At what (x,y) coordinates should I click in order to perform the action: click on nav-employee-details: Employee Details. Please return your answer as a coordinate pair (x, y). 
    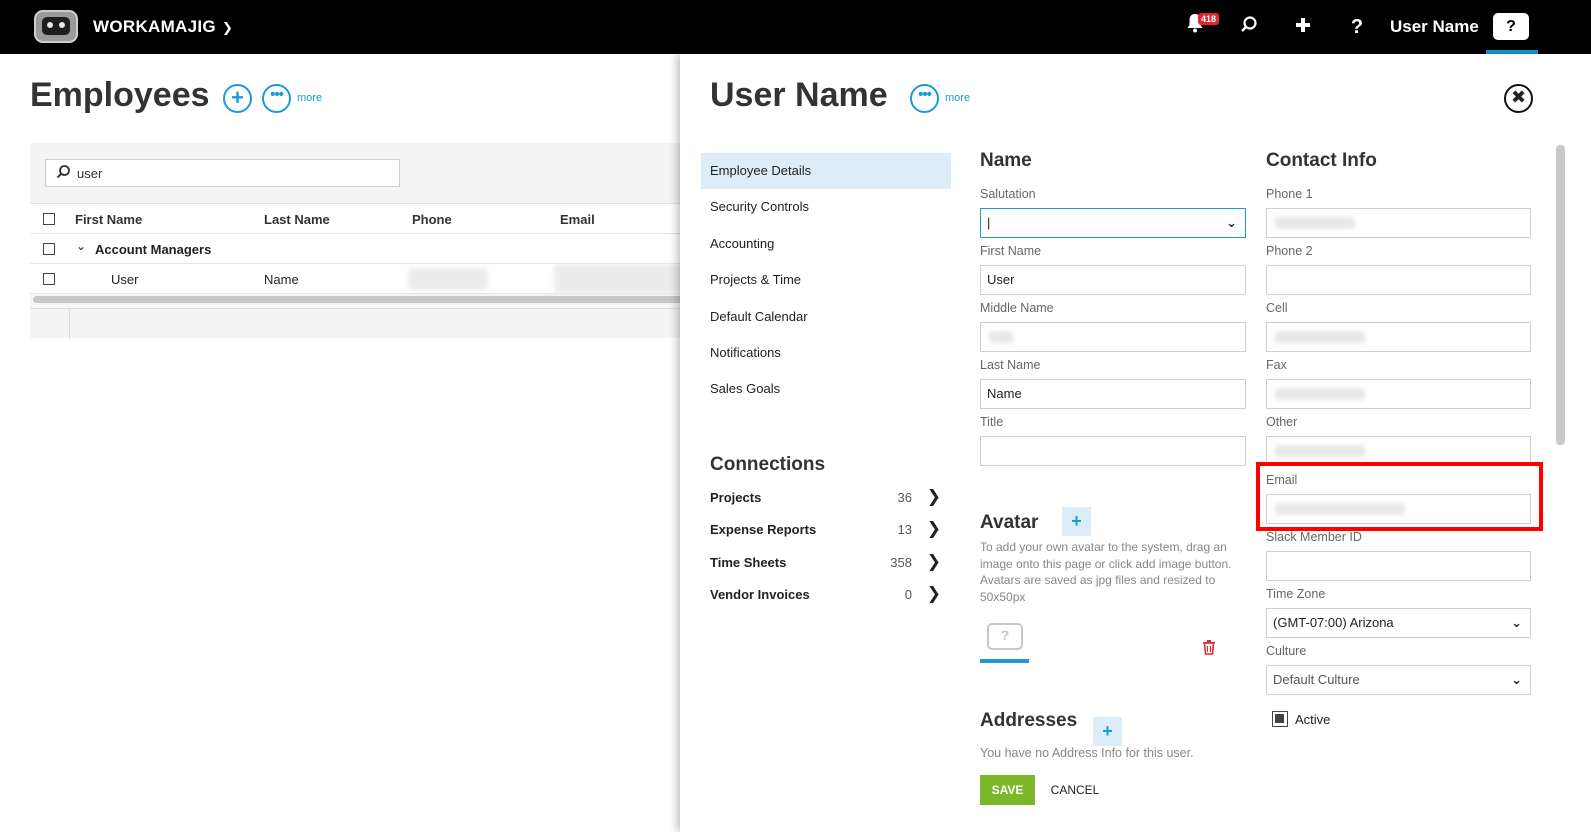
    Looking at the image, I should click on (826, 171).